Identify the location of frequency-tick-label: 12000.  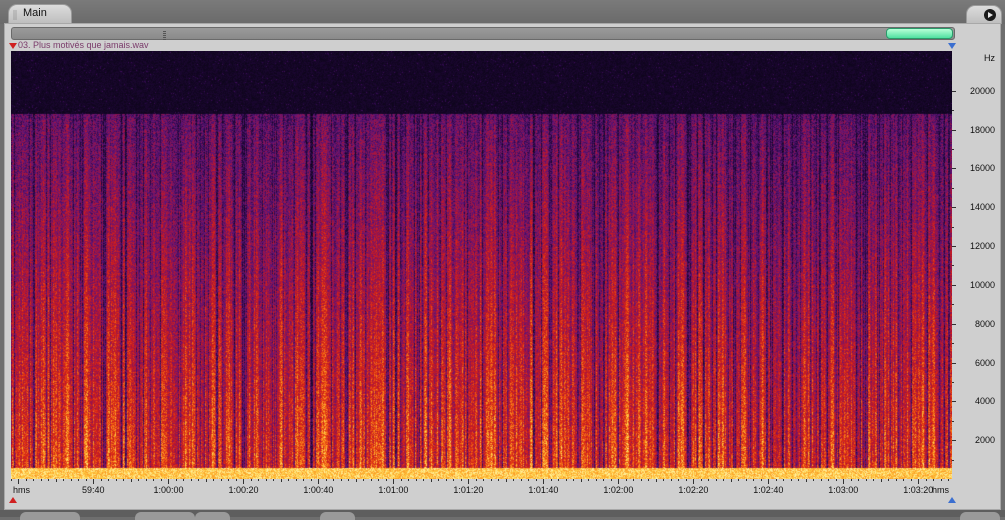
(982, 246).